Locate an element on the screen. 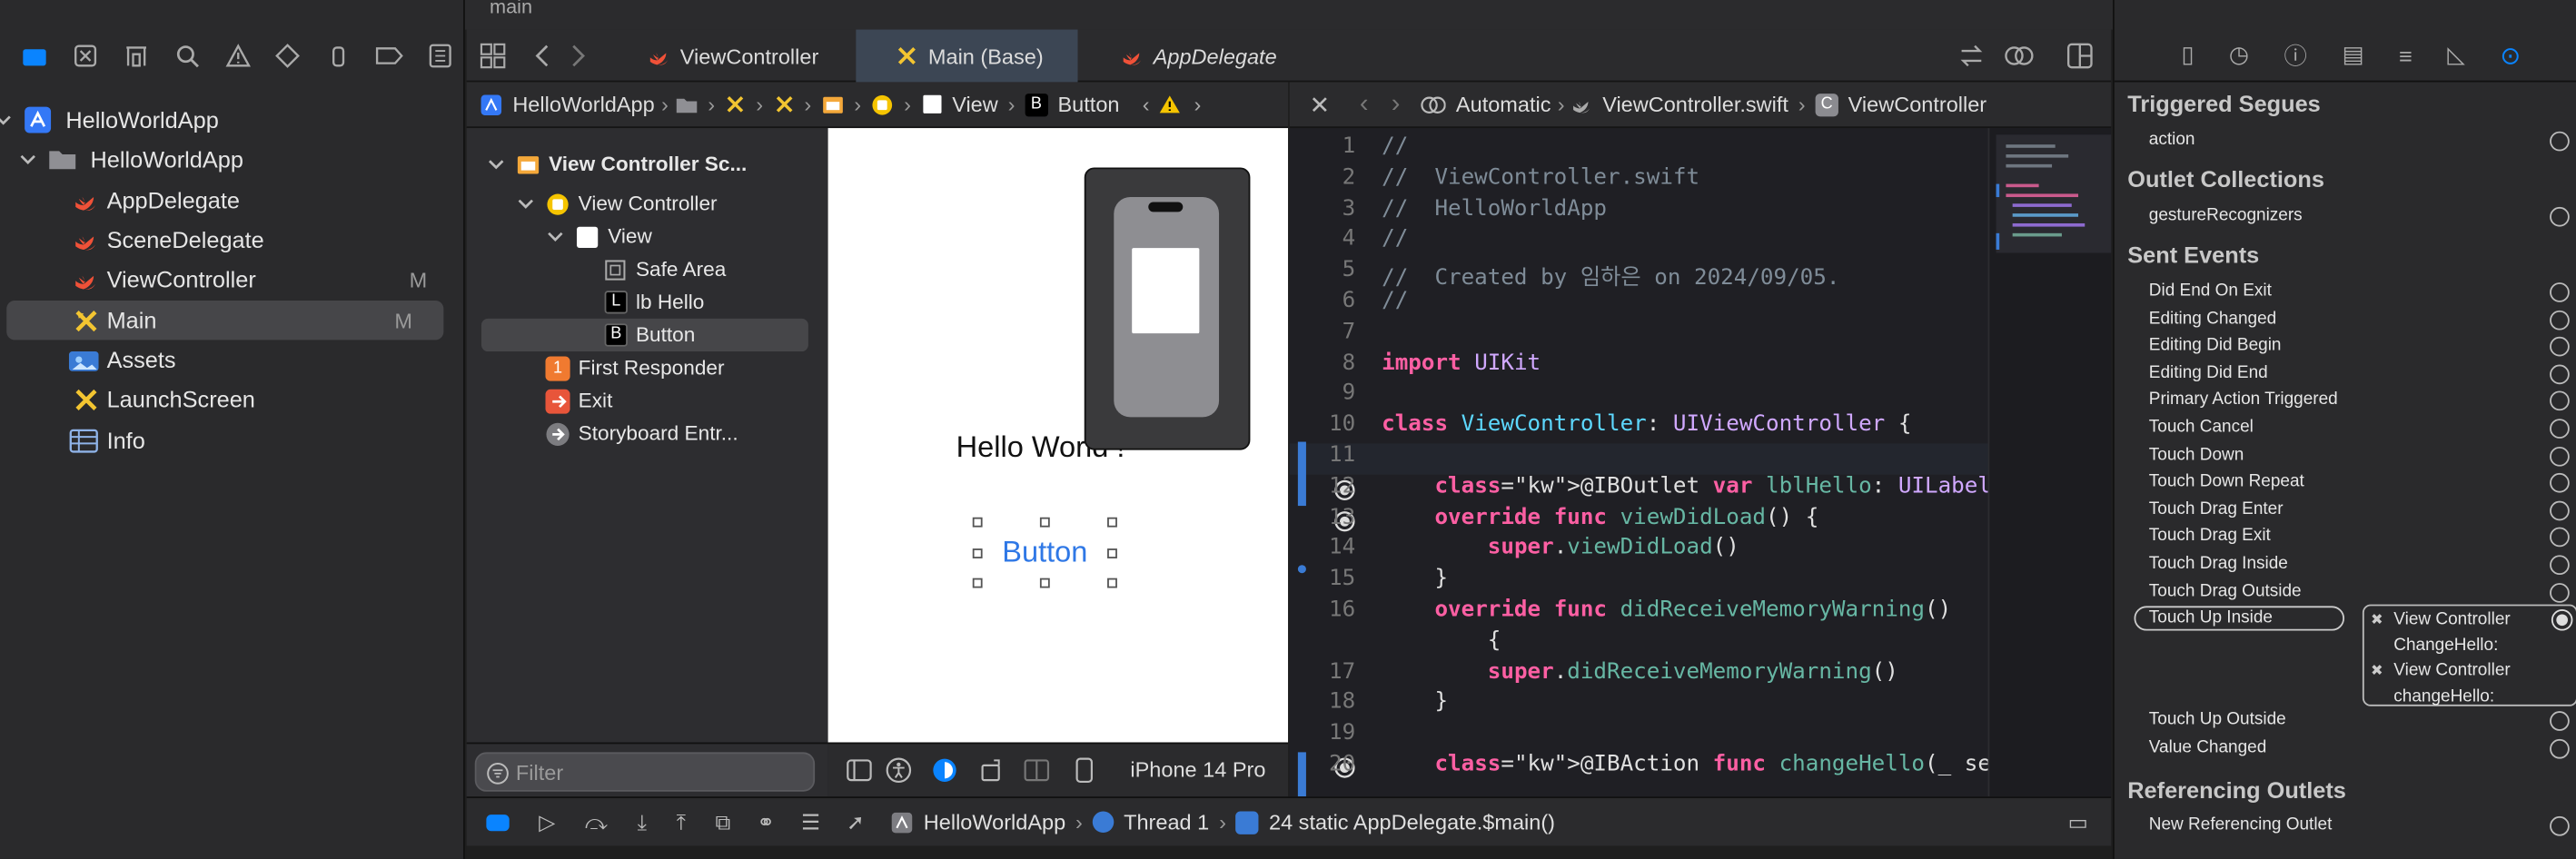  orientation-icon is located at coordinates (992, 770).